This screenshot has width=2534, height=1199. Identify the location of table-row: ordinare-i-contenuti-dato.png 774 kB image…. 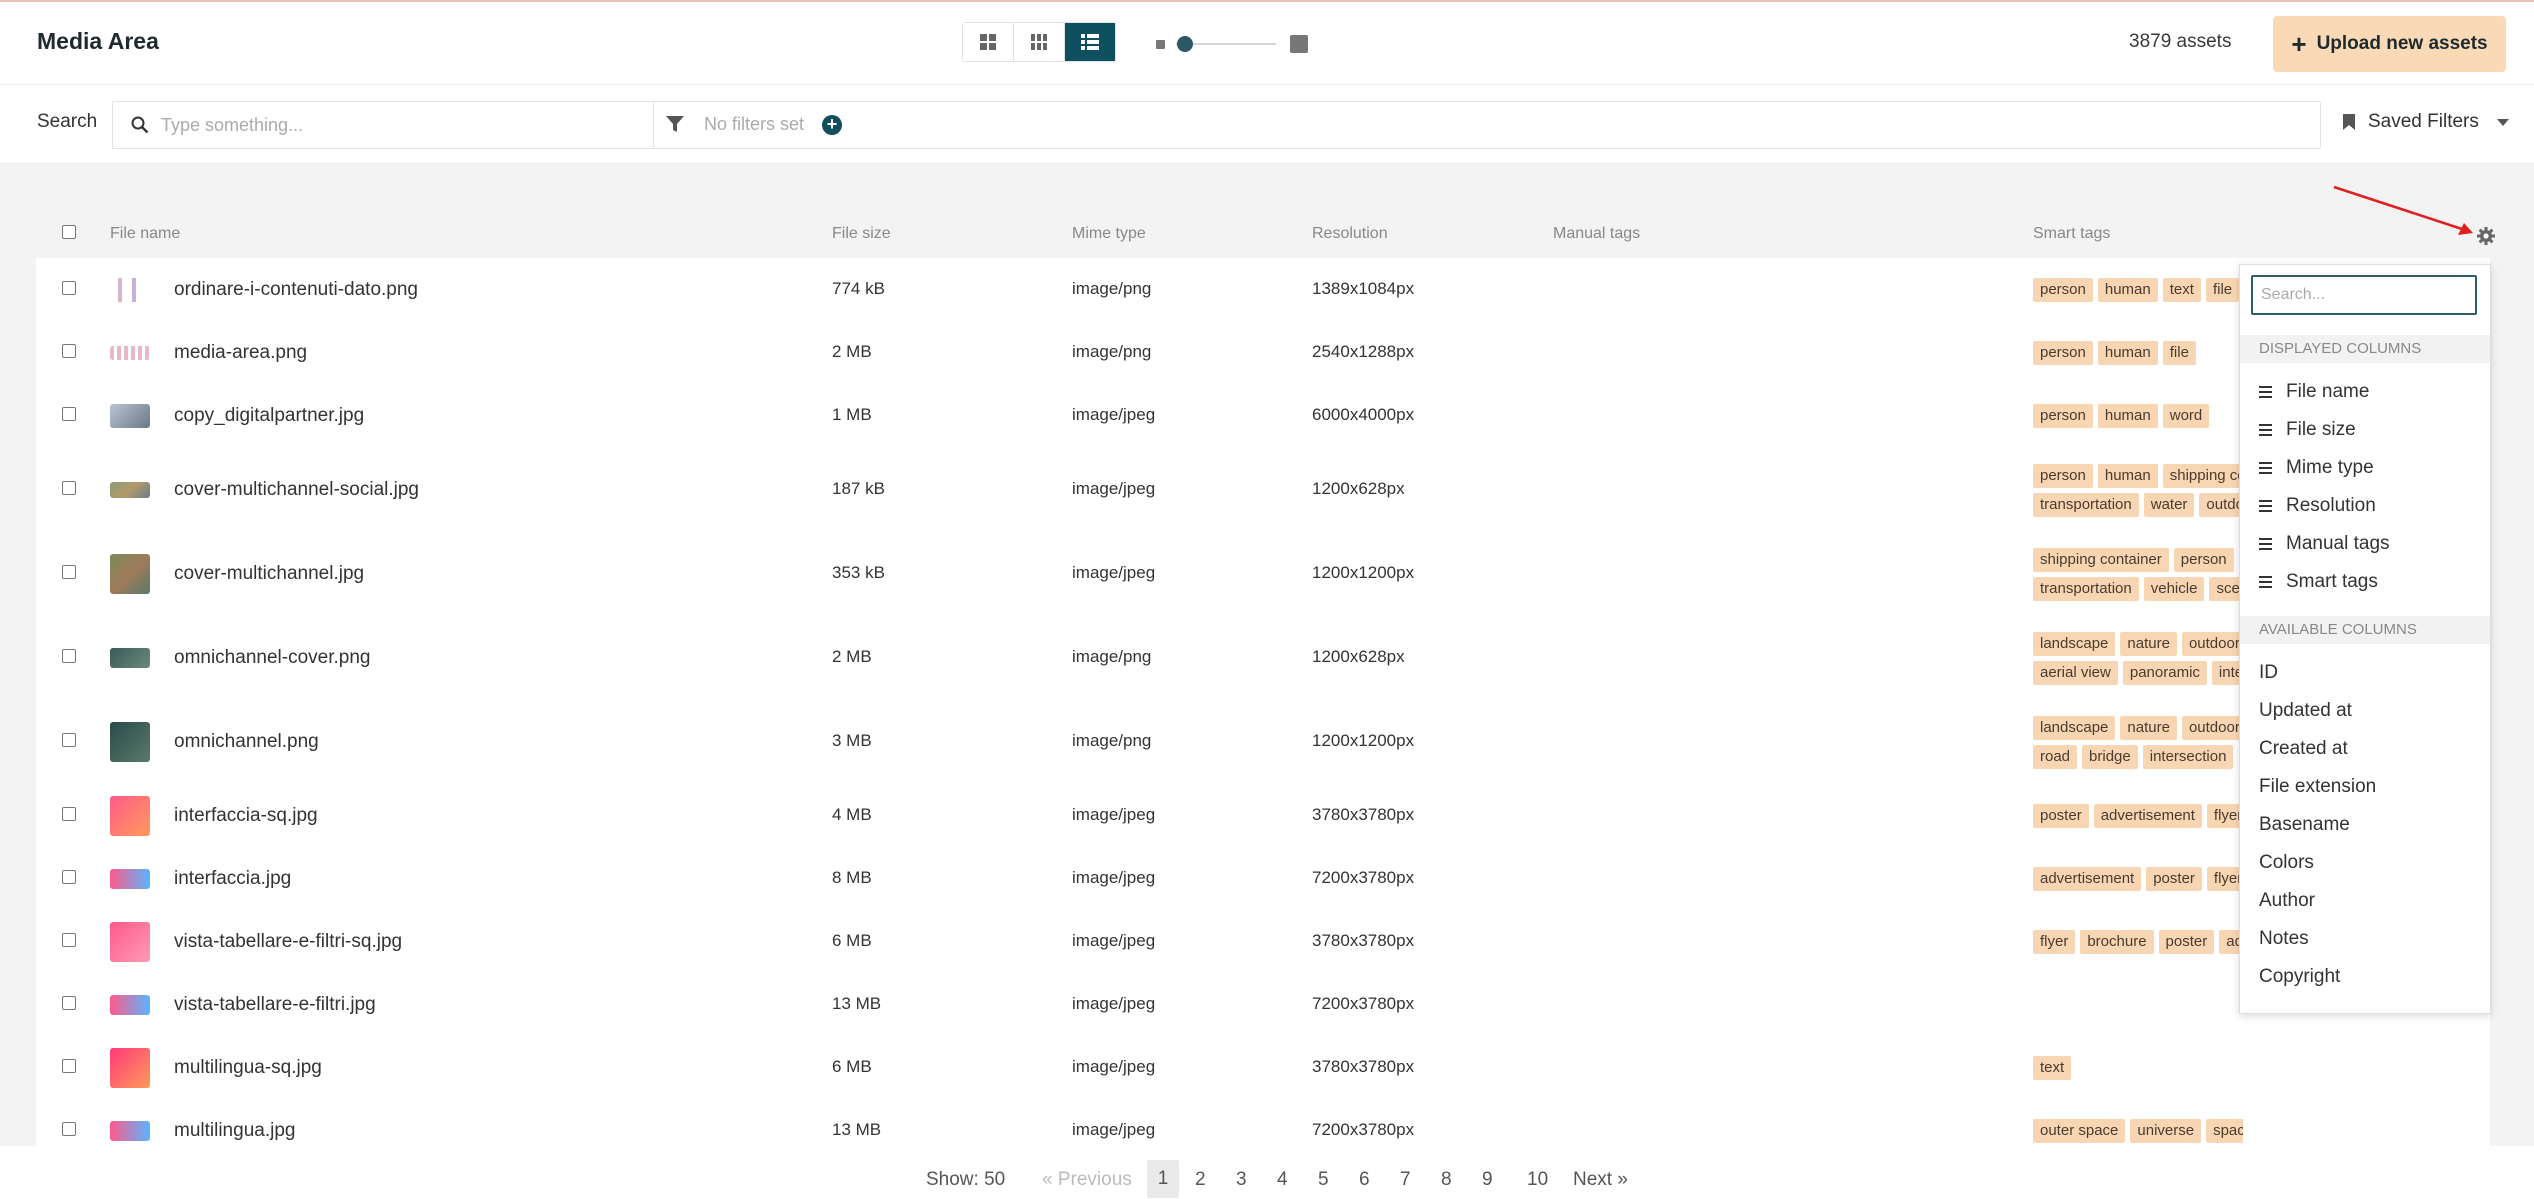
(1263, 290).